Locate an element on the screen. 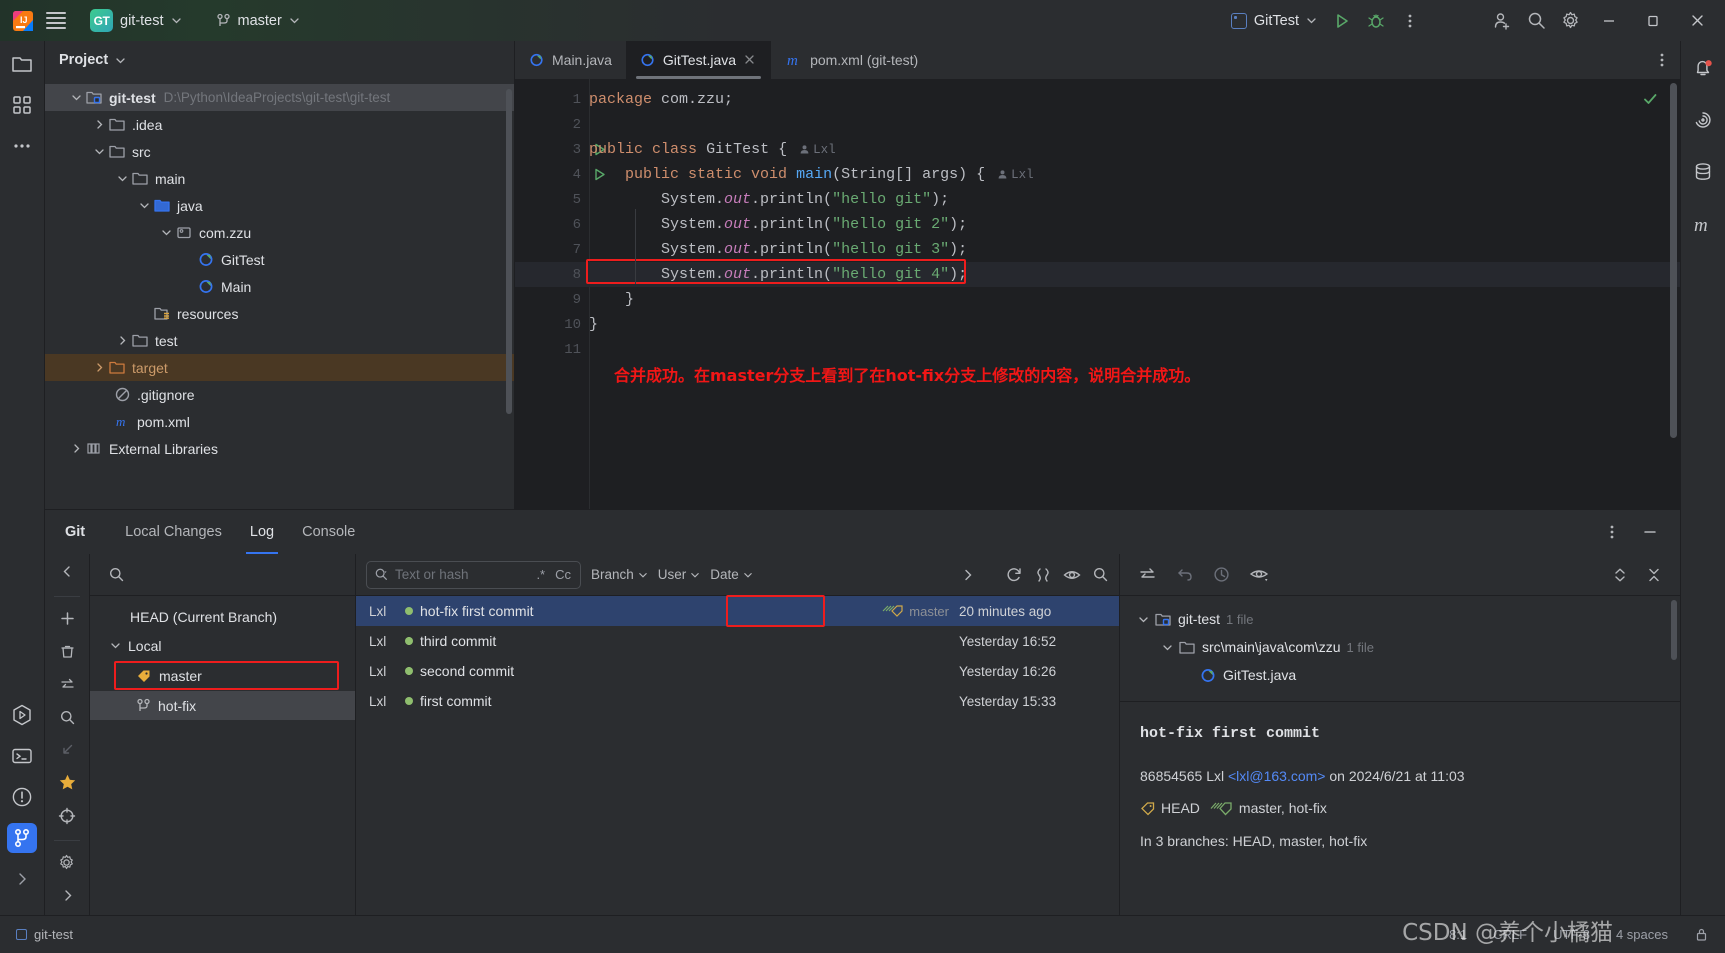 The image size is (1725, 953). maximize-button is located at coordinates (1653, 20).